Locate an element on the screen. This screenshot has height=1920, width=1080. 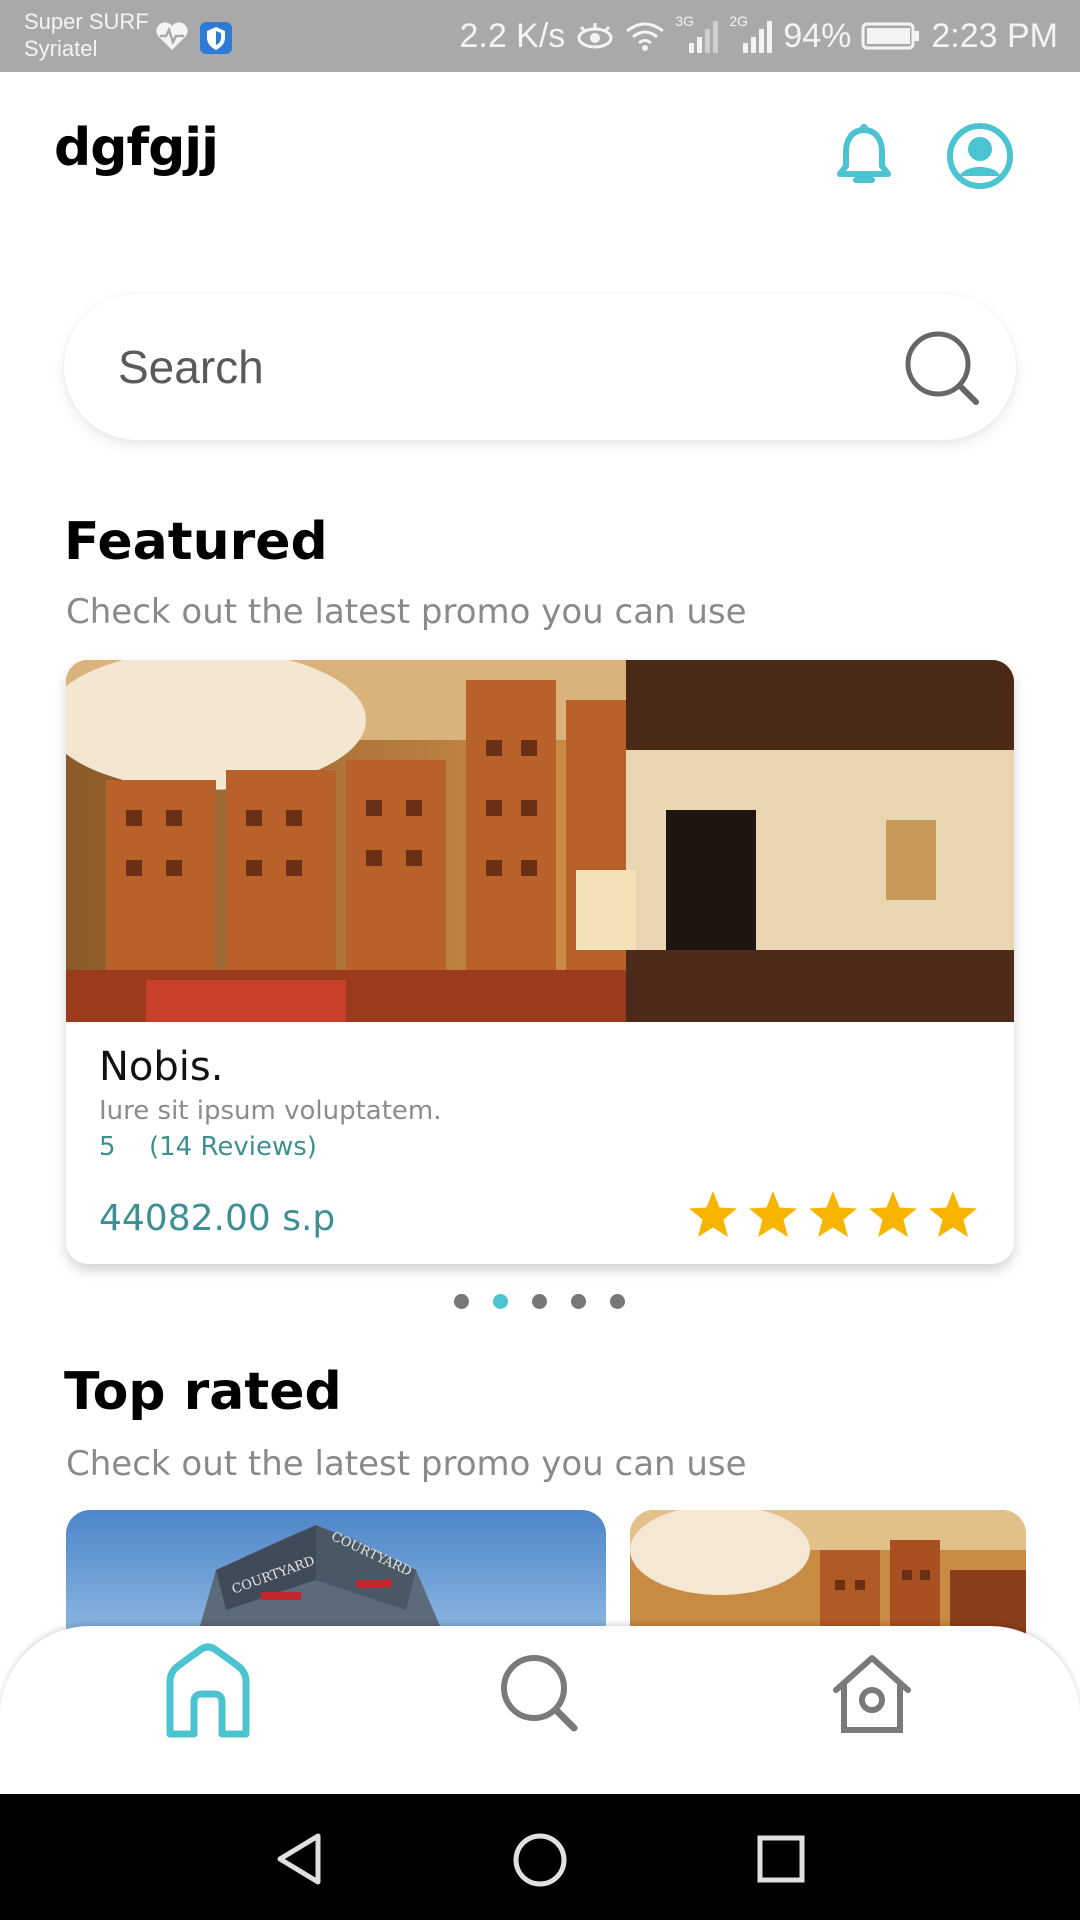
top-rated-title: Top rated is located at coordinates (203, 1392).